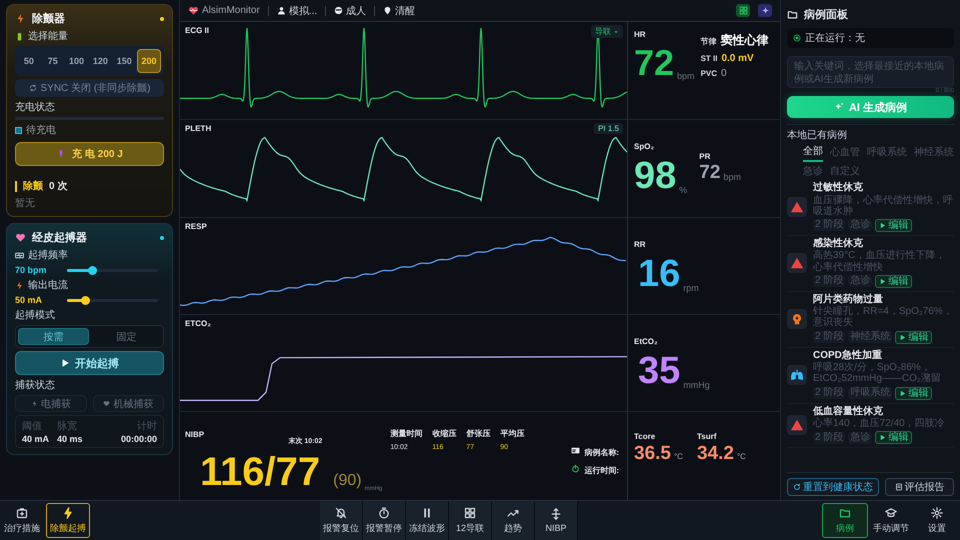  What do you see at coordinates (741, 456) in the screenshot?
I see `temperature-unit: °C` at bounding box center [741, 456].